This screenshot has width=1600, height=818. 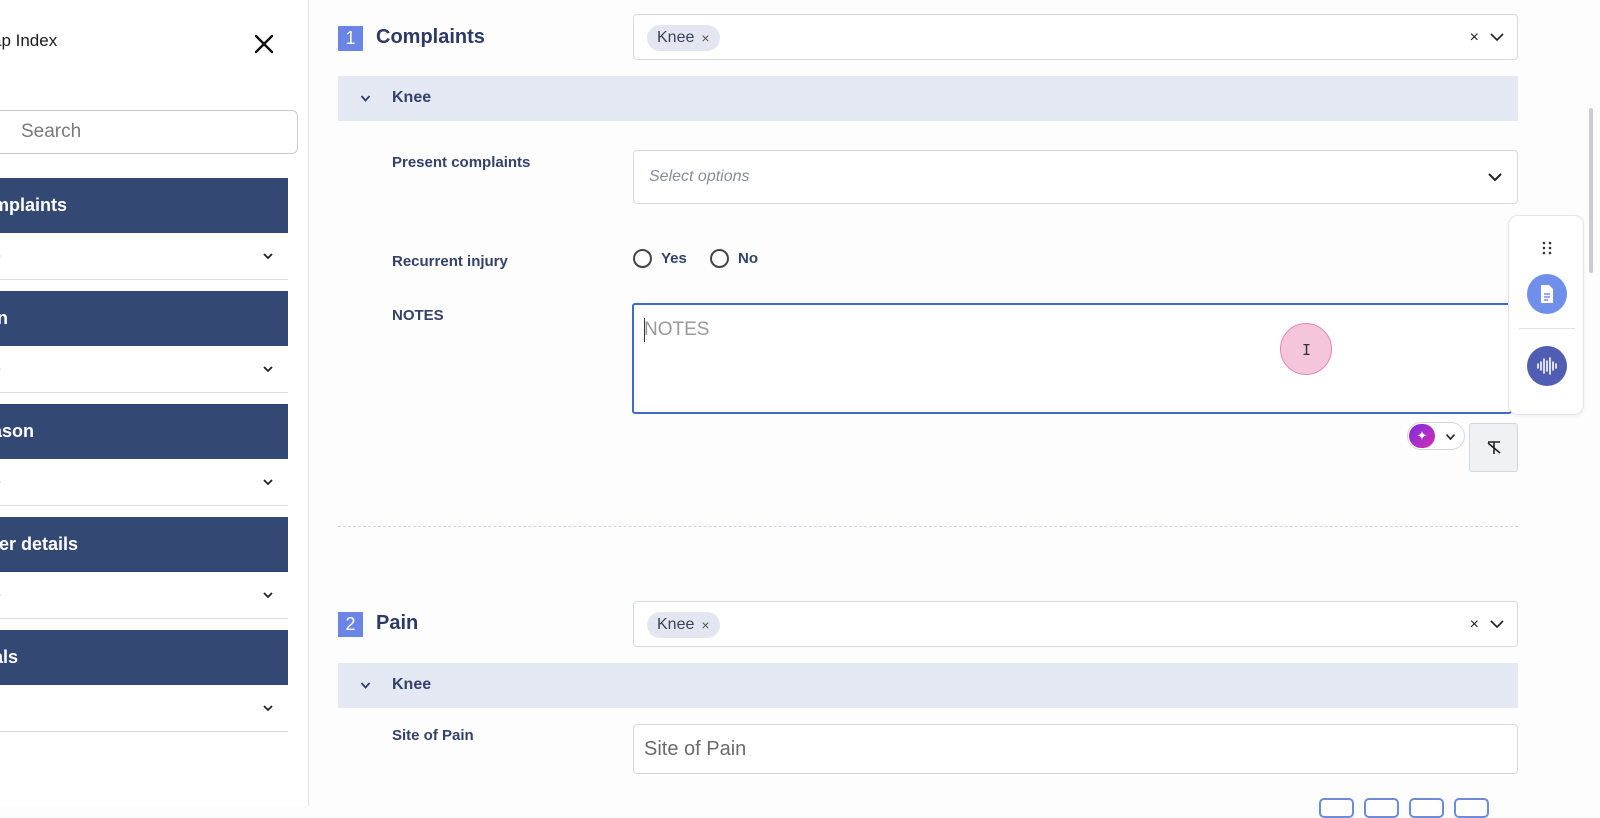 What do you see at coordinates (1072, 358) in the screenshot?
I see `notes-textarea` at bounding box center [1072, 358].